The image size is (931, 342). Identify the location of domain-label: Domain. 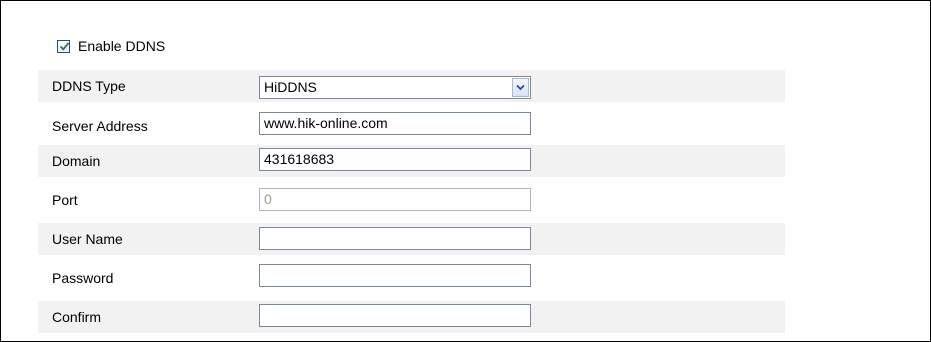
(76, 161).